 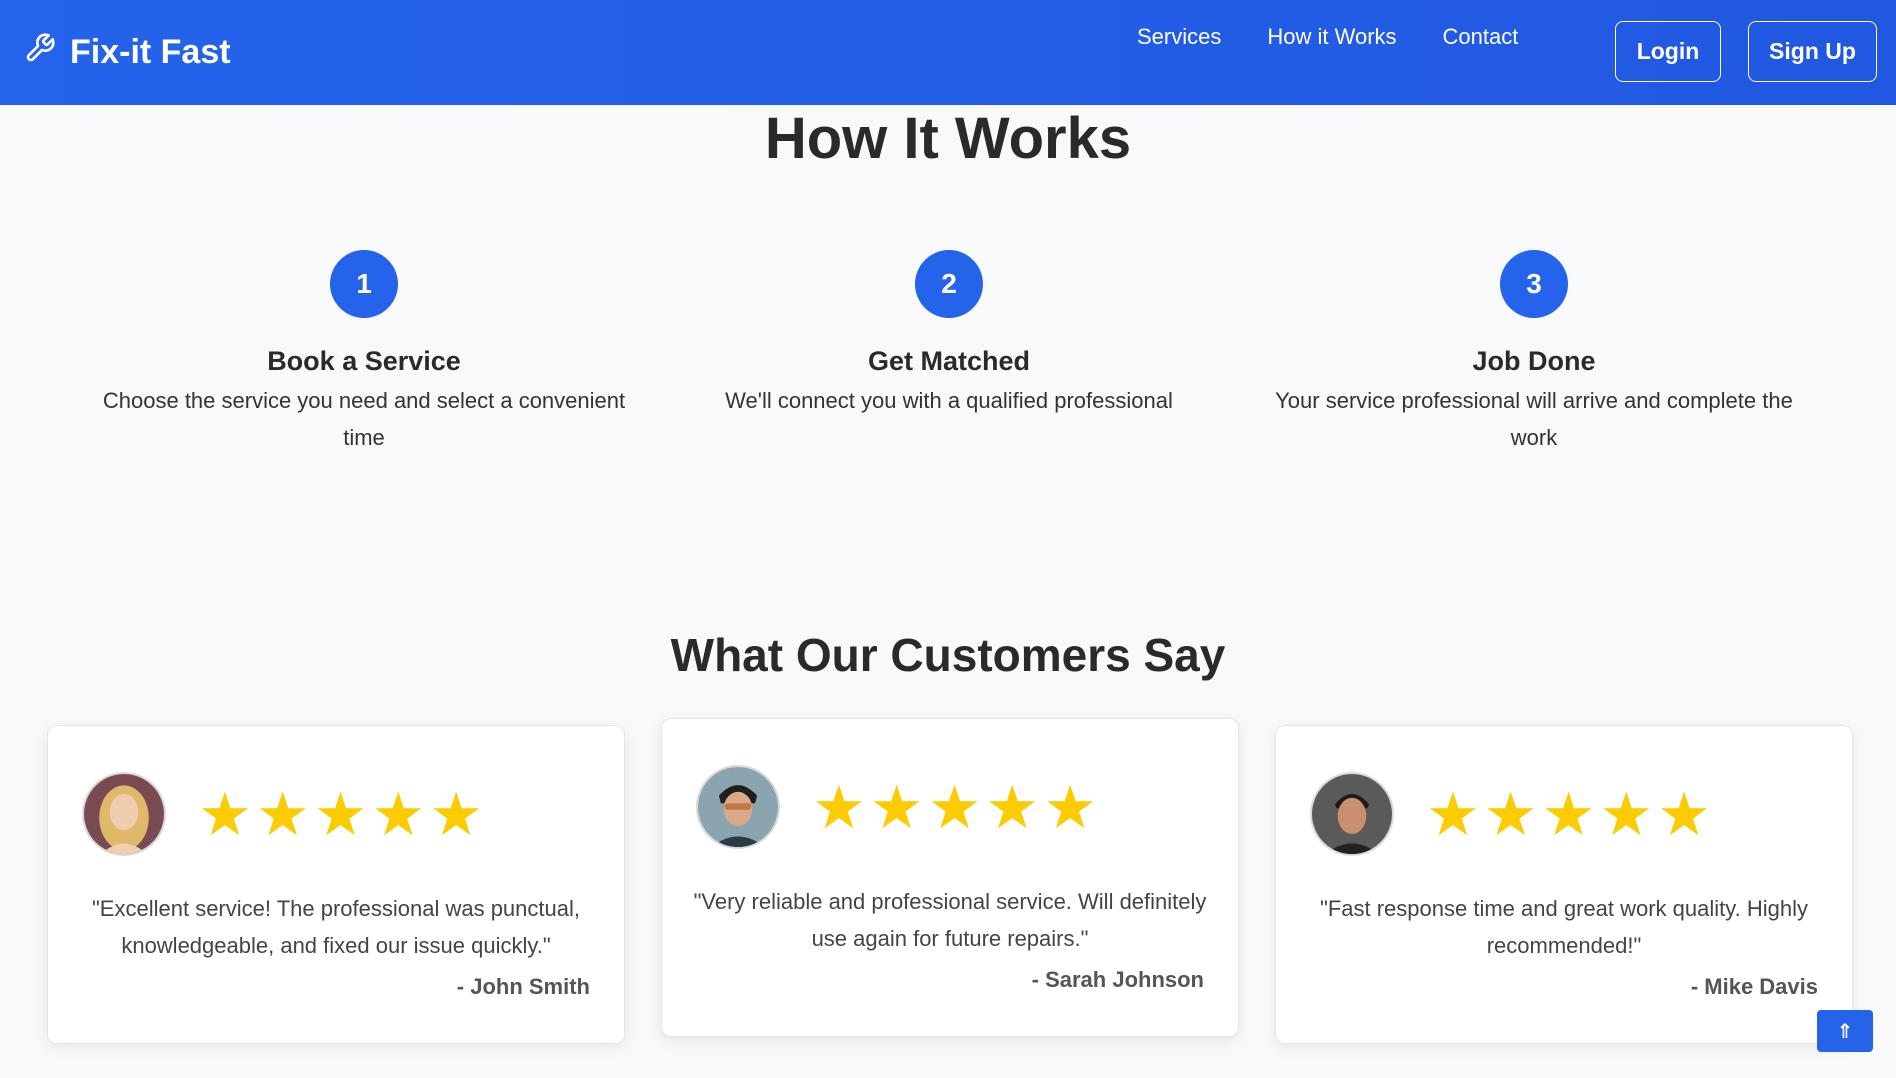 I want to click on nav-link-contact: Contact, so click(x=1481, y=37).